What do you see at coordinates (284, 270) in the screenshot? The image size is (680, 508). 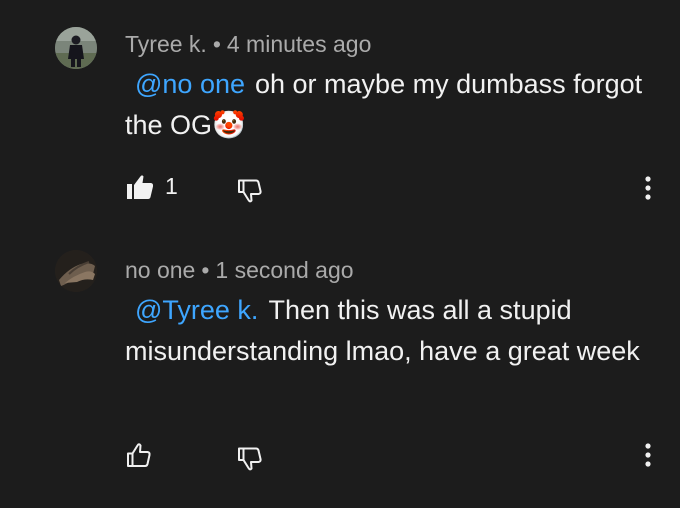 I see `comment-timestamp: 1 second ago` at bounding box center [284, 270].